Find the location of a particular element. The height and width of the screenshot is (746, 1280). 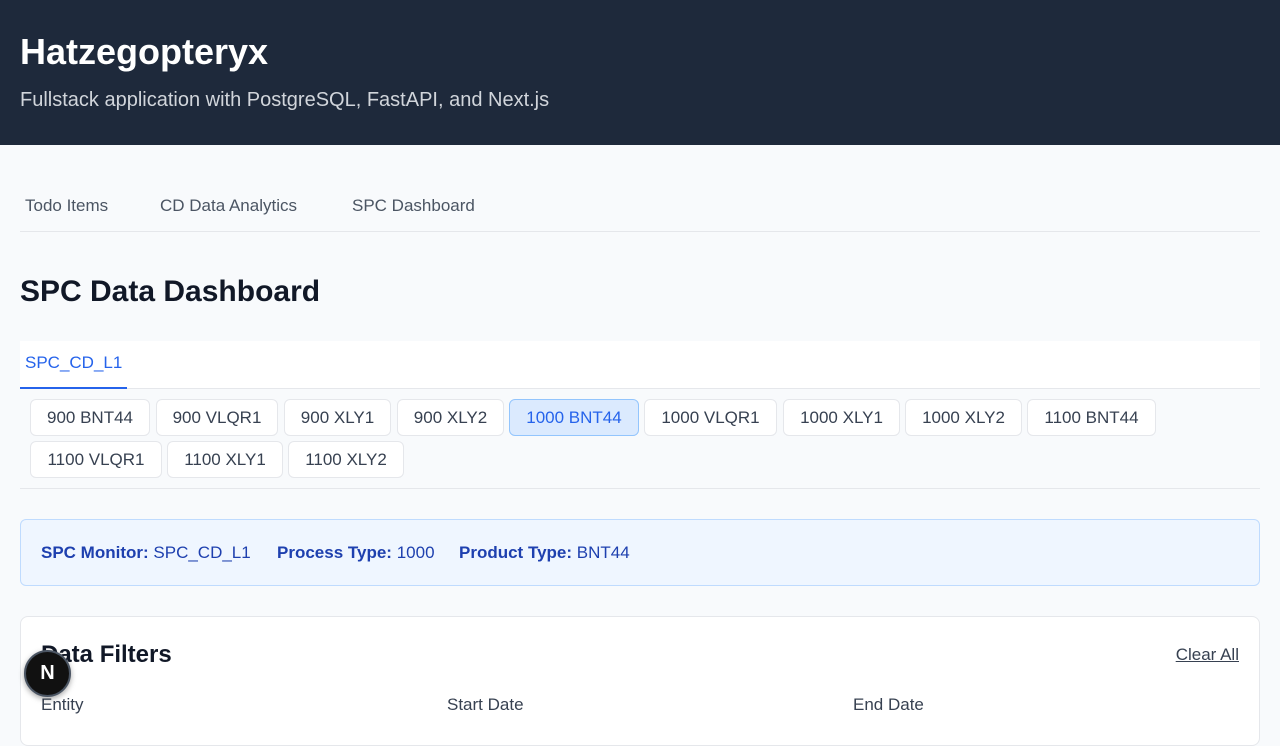

chip-1100-vlqr1: 1100 VLQR1 is located at coordinates (96, 459).